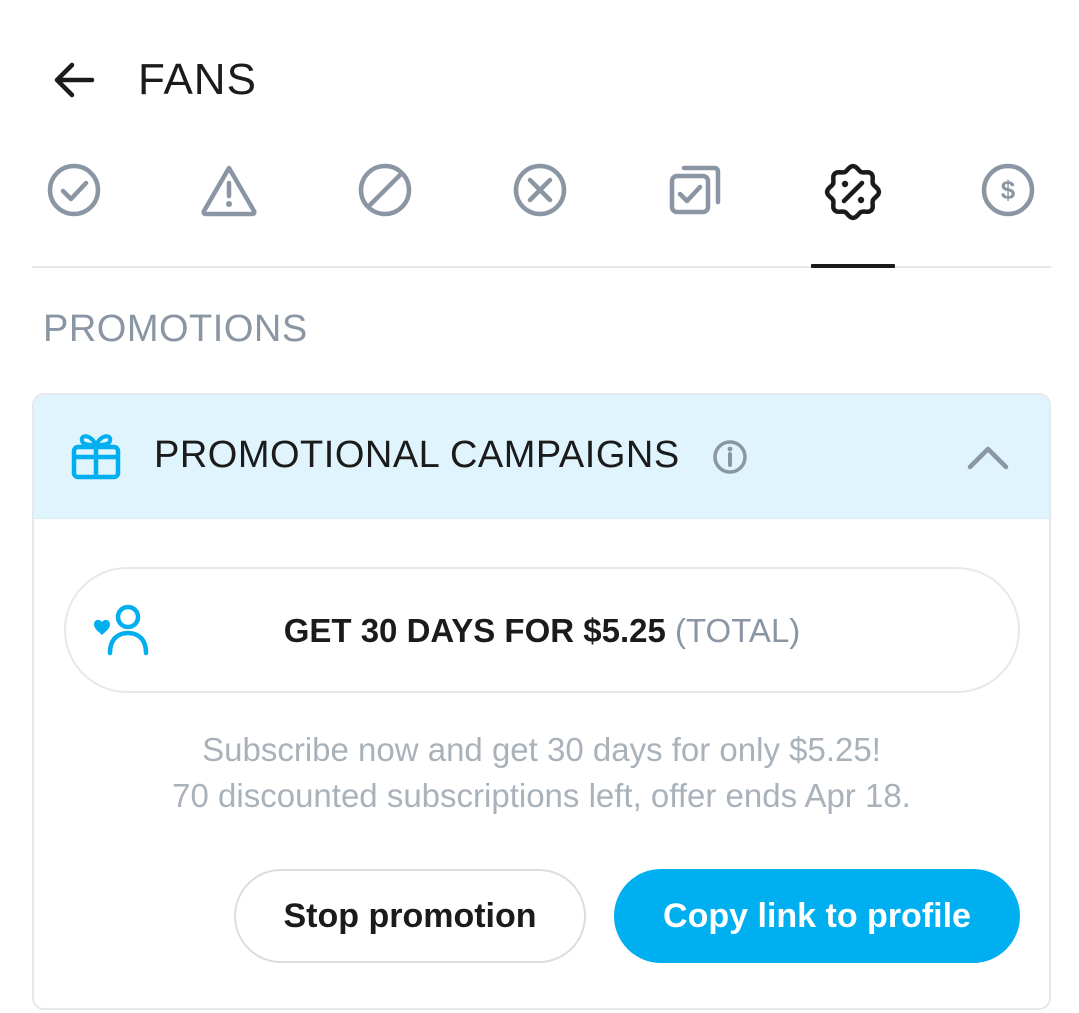  I want to click on tab-paid: $, so click(1008, 208).